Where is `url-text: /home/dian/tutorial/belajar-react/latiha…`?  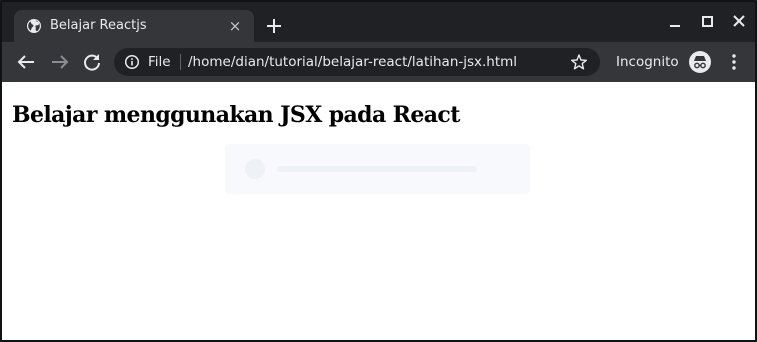
url-text: /home/dian/tutorial/belajar-react/latiha… is located at coordinates (352, 62).